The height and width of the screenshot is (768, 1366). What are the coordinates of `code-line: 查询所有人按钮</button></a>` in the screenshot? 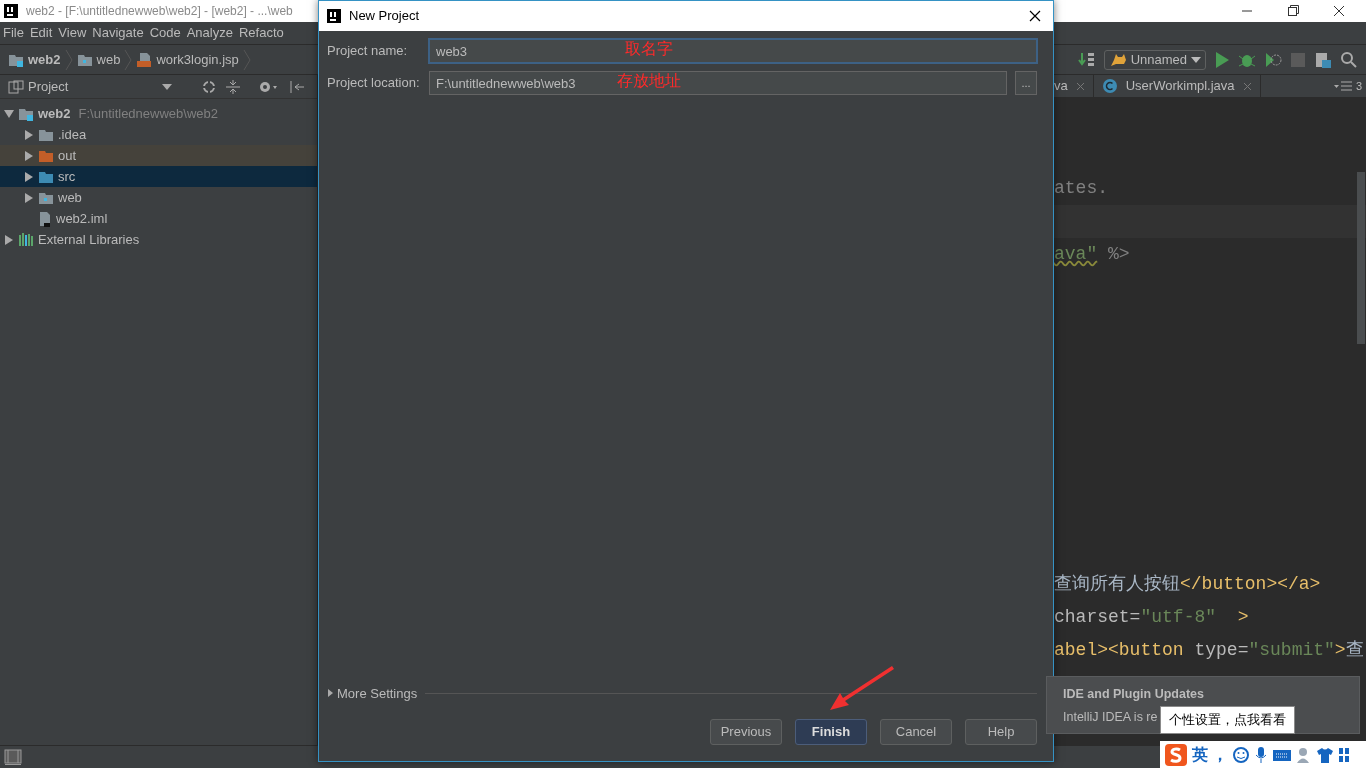 It's located at (1187, 584).